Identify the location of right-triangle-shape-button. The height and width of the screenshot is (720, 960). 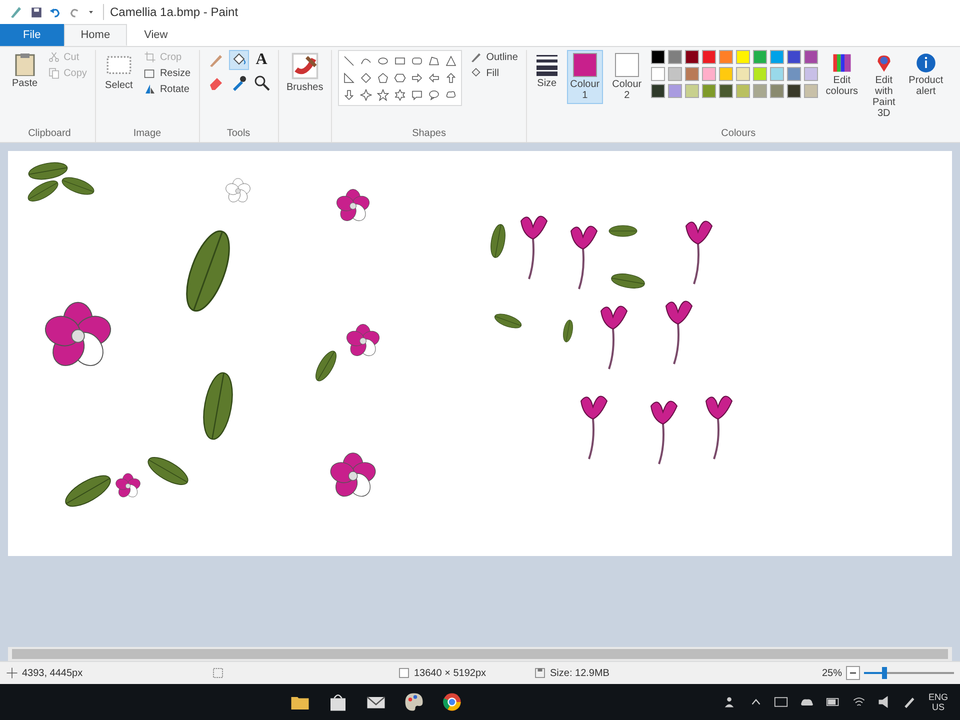
(349, 78).